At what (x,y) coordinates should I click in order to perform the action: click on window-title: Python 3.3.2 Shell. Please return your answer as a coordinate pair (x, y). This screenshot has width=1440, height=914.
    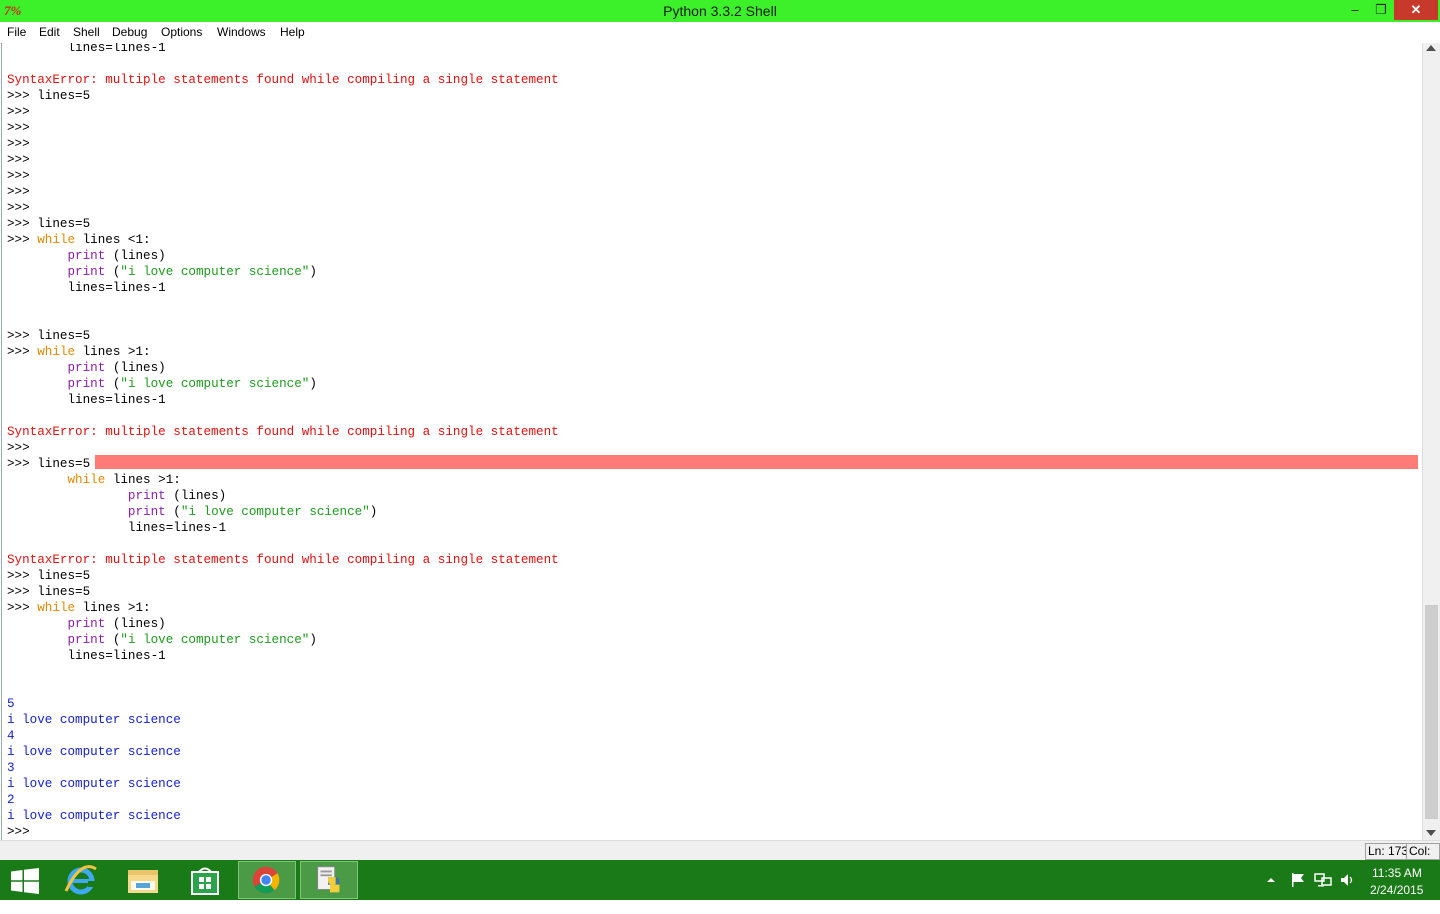
    Looking at the image, I should click on (720, 11).